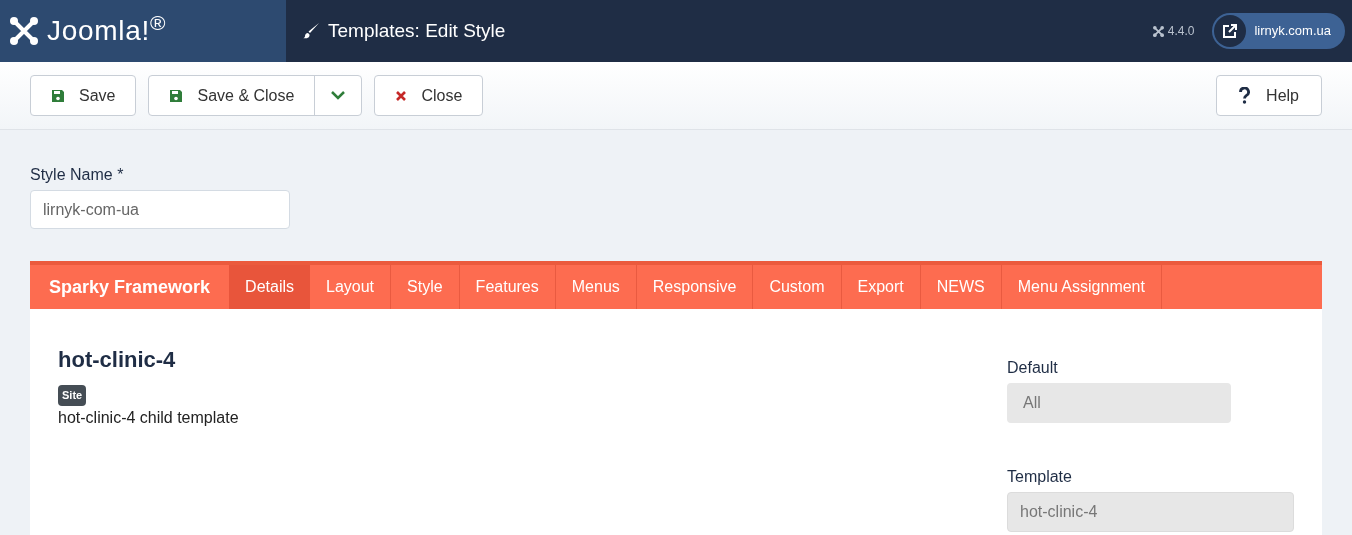 The width and height of the screenshot is (1352, 535). What do you see at coordinates (269, 287) in the screenshot?
I see `tab: Details` at bounding box center [269, 287].